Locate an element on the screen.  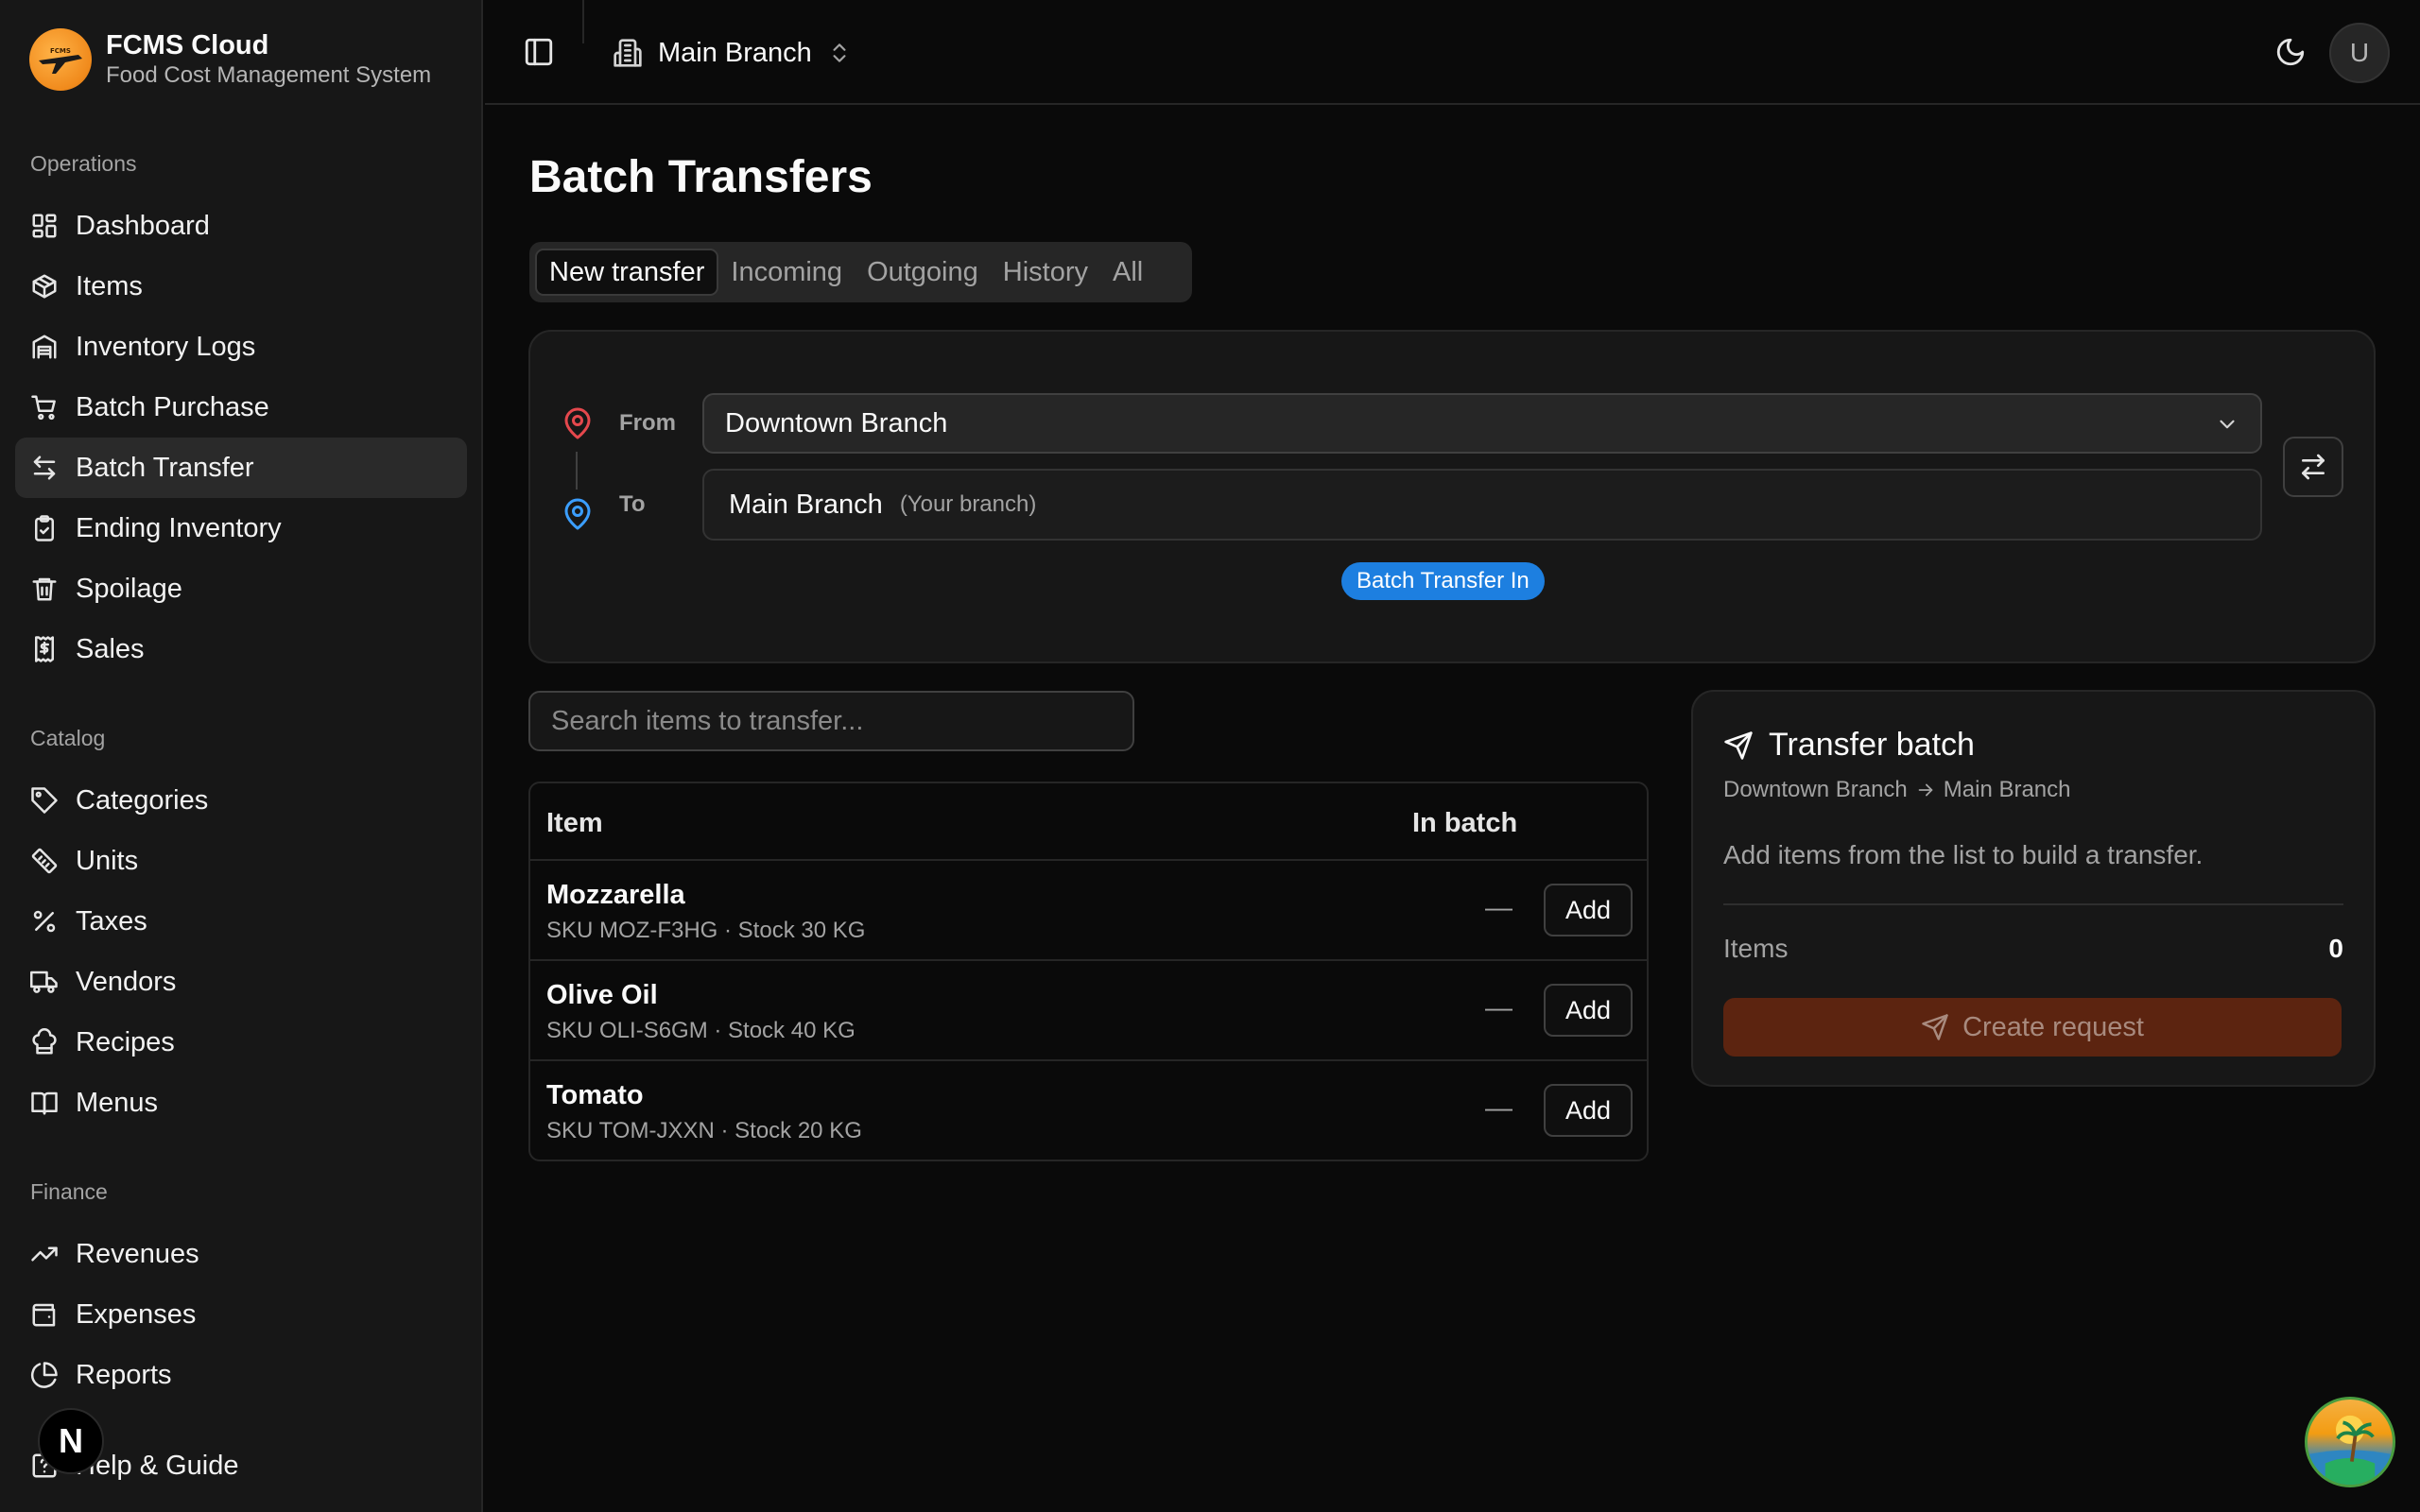
sidebar-toggle-icon is located at coordinates (539, 52).